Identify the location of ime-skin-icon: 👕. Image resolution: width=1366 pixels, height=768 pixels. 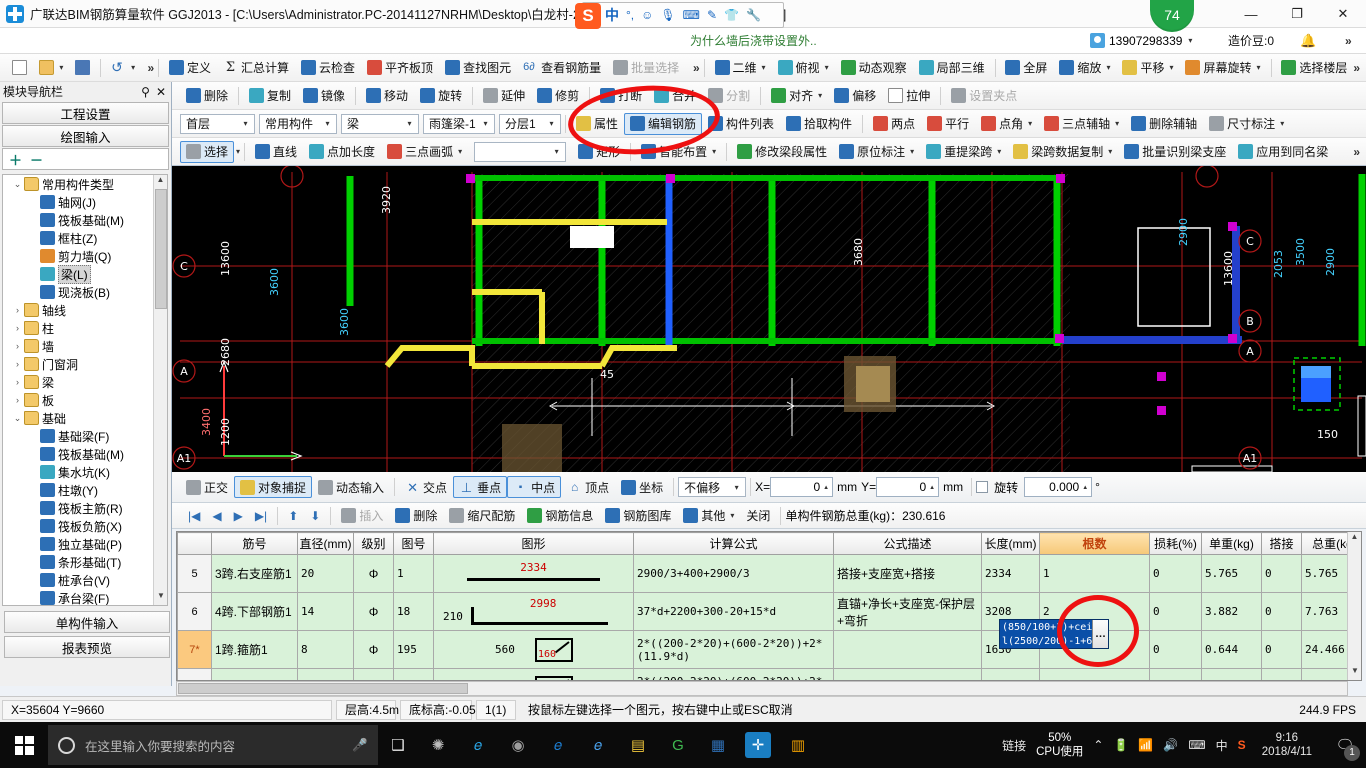
(731, 15).